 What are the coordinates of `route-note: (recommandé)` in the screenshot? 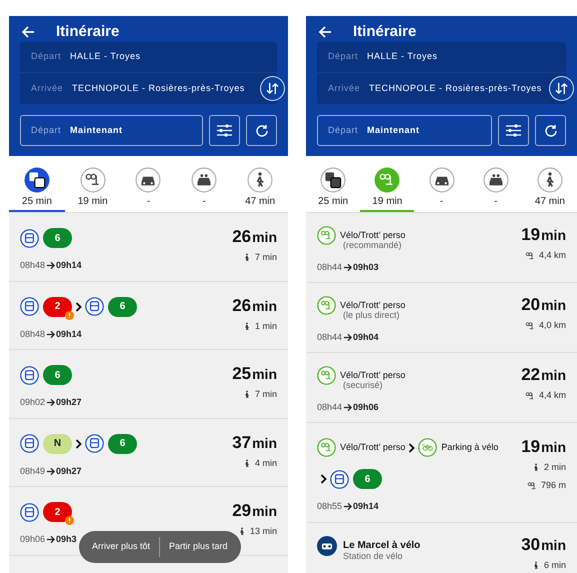 It's located at (373, 246).